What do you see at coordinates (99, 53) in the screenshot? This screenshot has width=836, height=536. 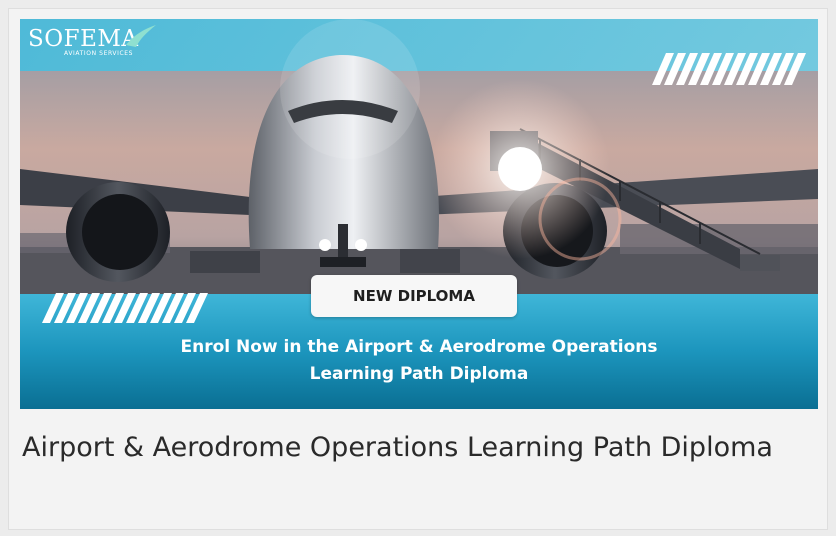 I see `logo-subtext: AVIATION SERVICES` at bounding box center [99, 53].